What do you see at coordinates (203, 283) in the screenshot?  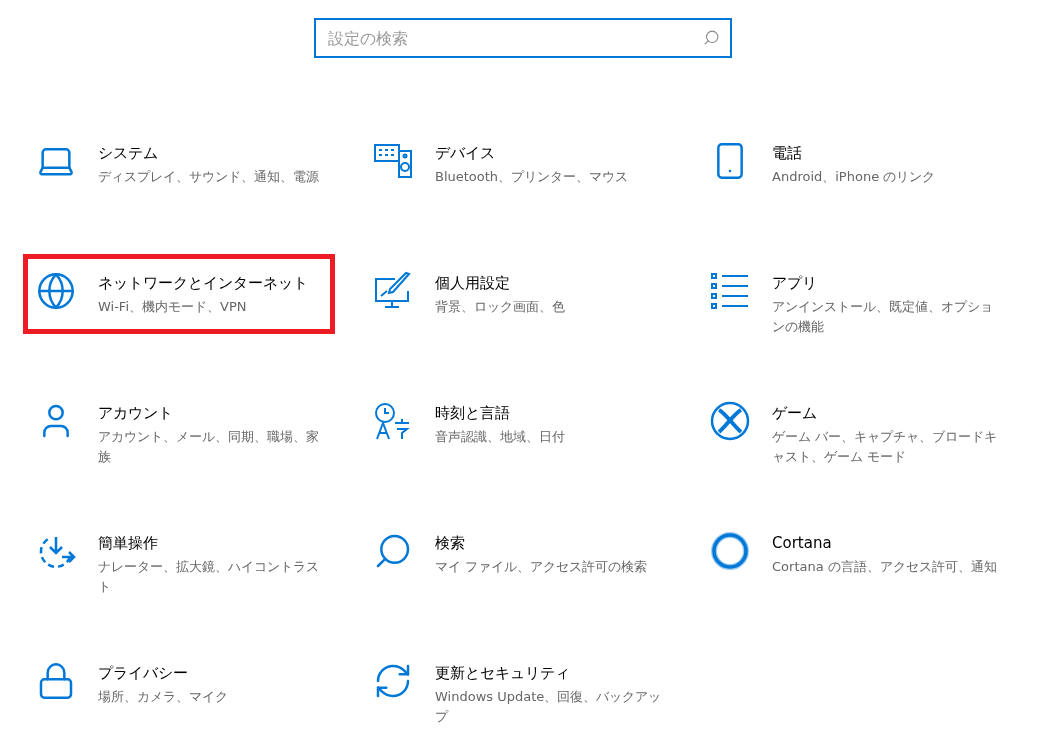 I see `category-title: ネットワークとインターネット` at bounding box center [203, 283].